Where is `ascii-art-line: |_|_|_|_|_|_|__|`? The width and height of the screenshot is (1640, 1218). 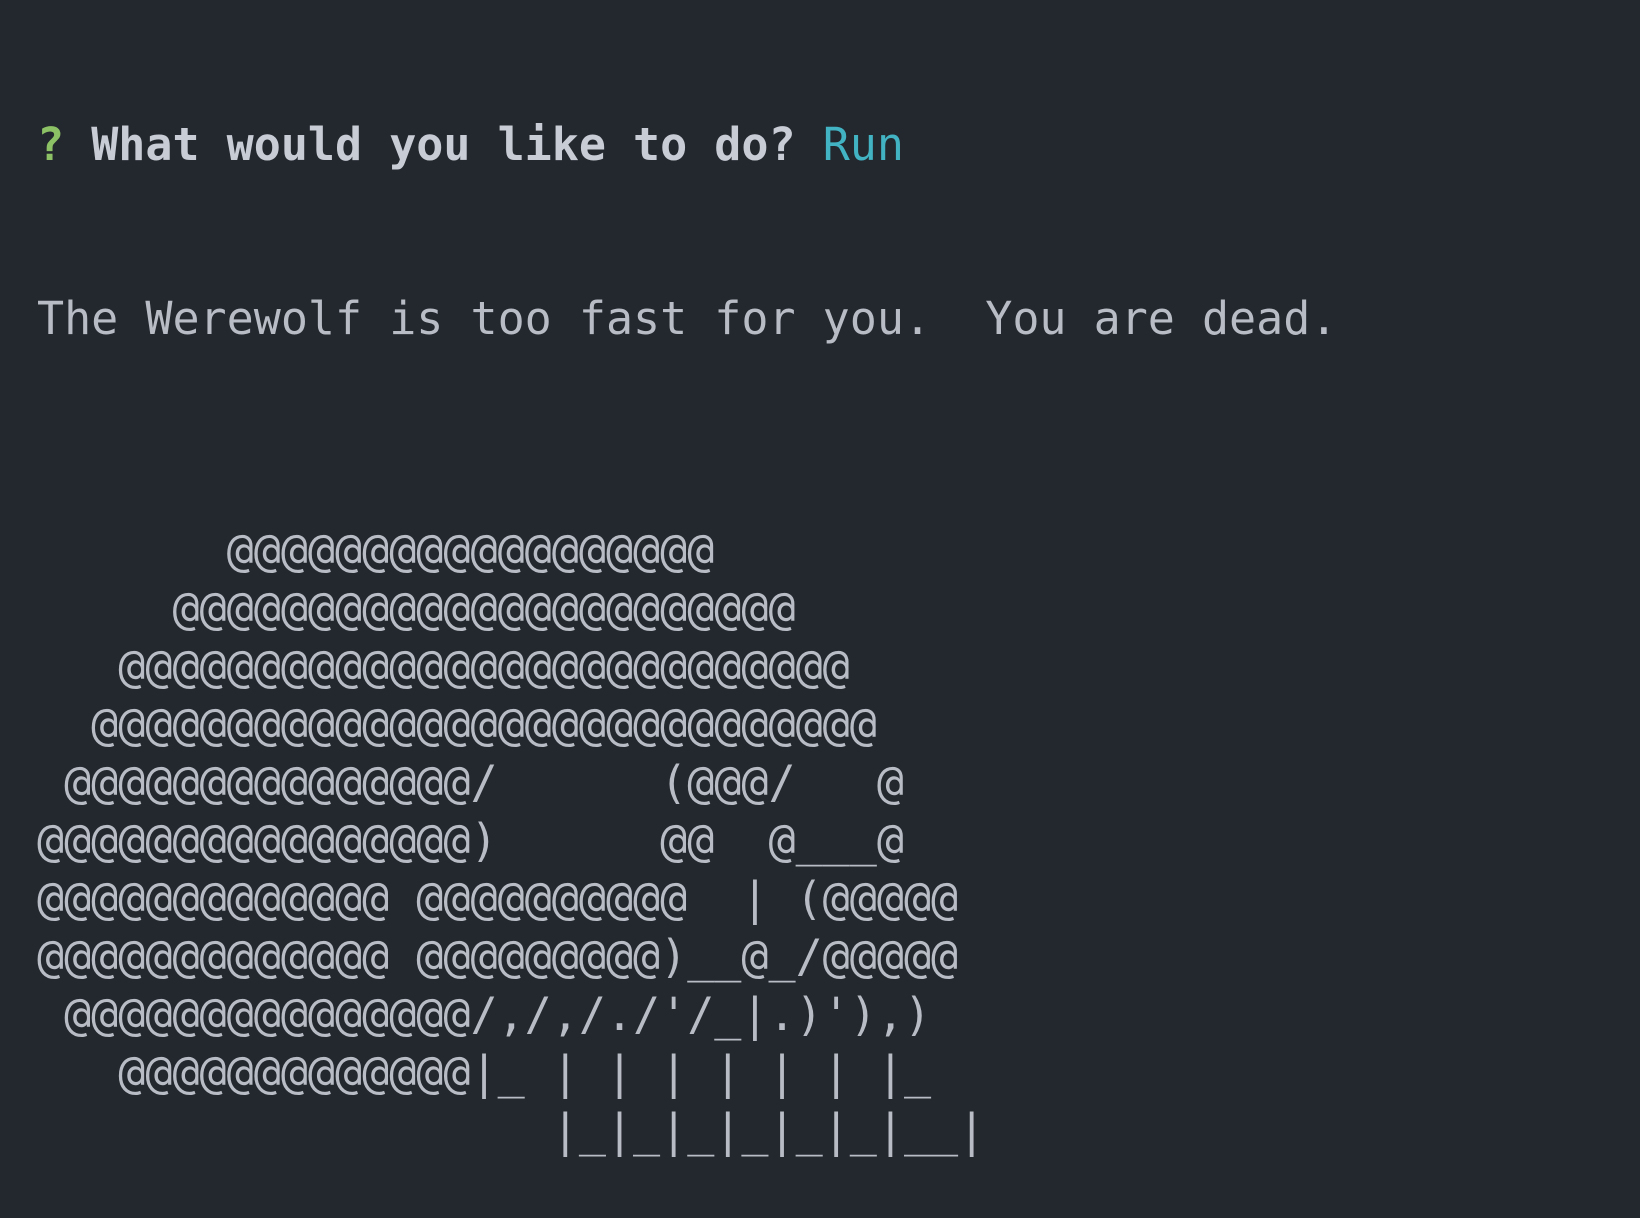
ascii-art-line: |_|_|_|_|_|_|__| is located at coordinates (511, 1130).